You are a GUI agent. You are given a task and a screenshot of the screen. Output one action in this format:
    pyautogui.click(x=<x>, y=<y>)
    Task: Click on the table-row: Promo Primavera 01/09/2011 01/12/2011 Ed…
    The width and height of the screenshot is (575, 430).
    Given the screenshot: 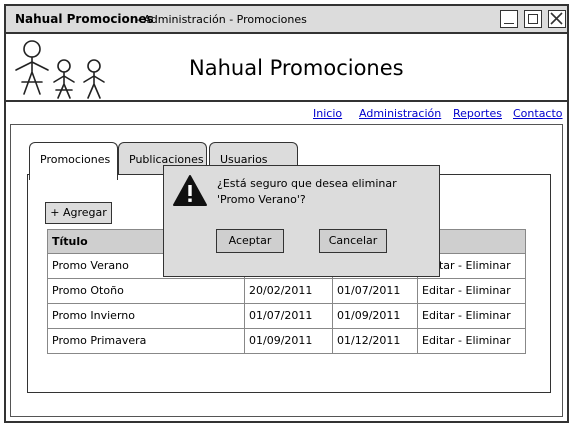 What is the action you would take?
    pyautogui.click(x=286, y=341)
    